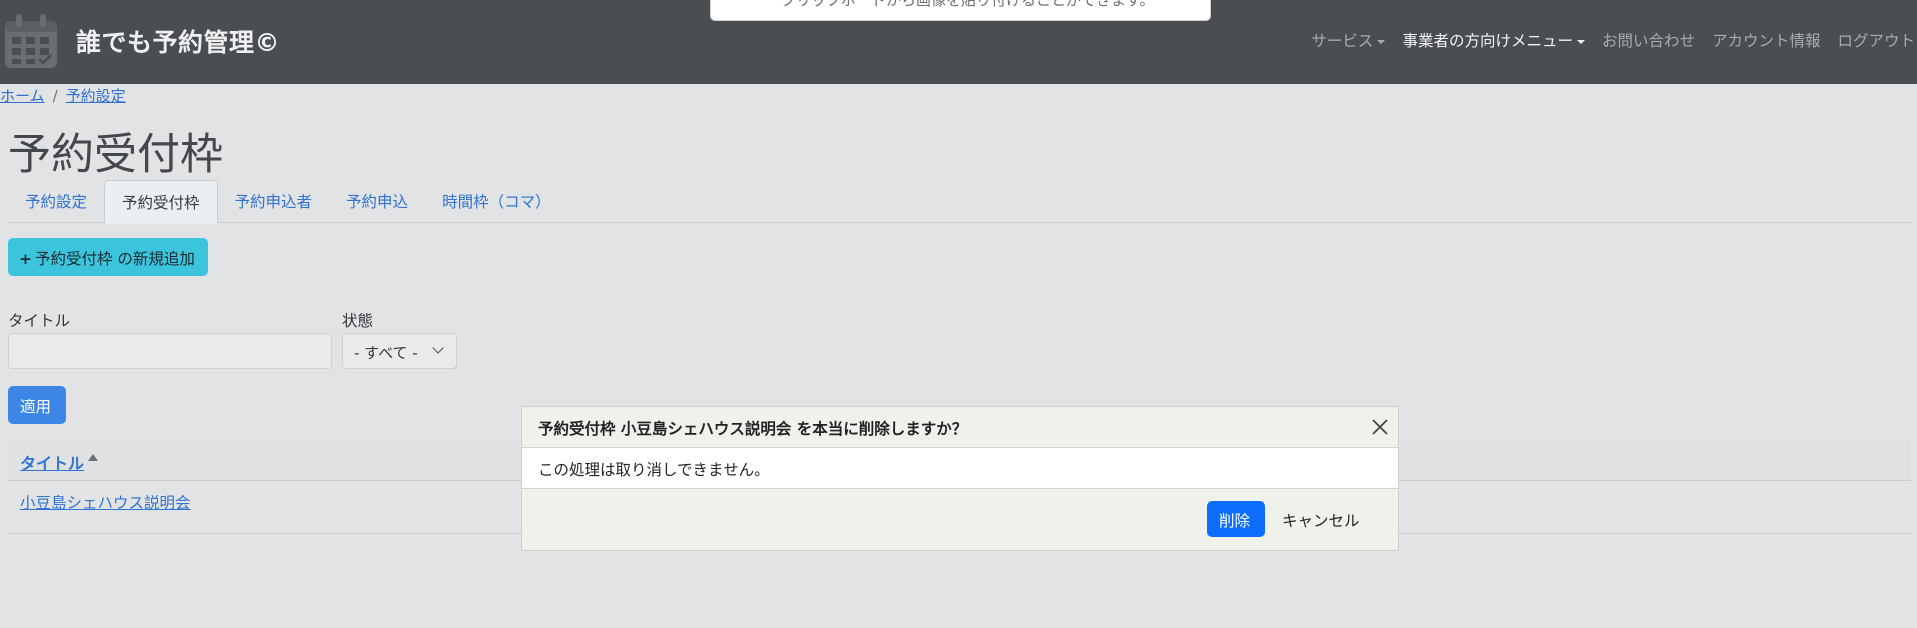 The width and height of the screenshot is (1917, 628). Describe the element at coordinates (358, 321) in the screenshot. I see `status-filter-label: 状態` at that location.